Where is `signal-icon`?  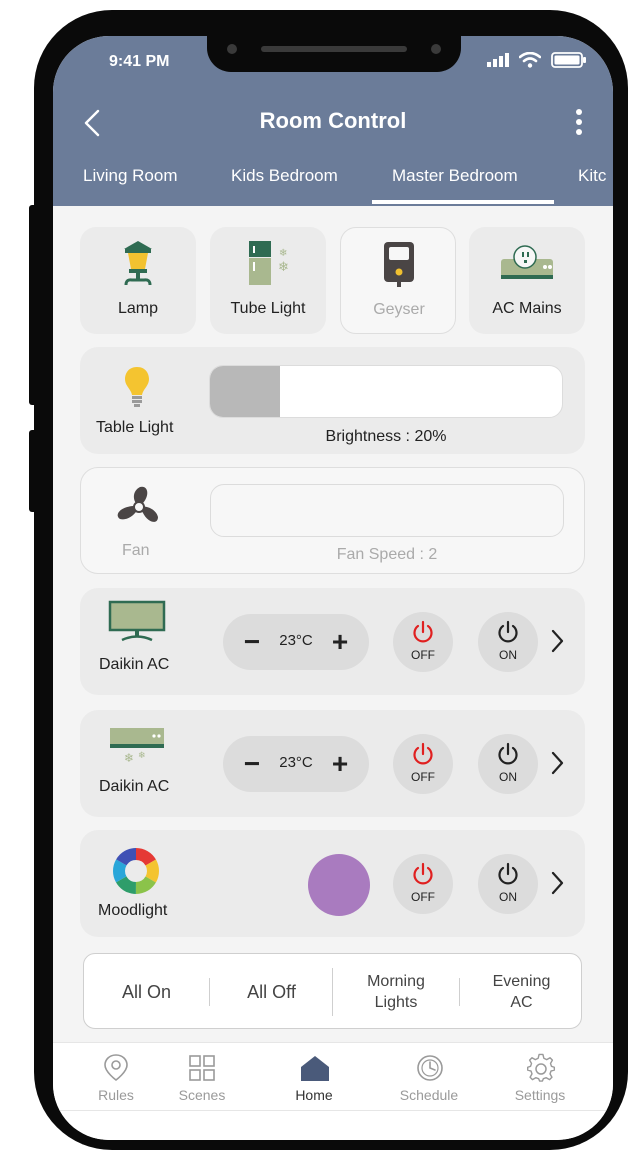
signal-icon is located at coordinates (498, 60).